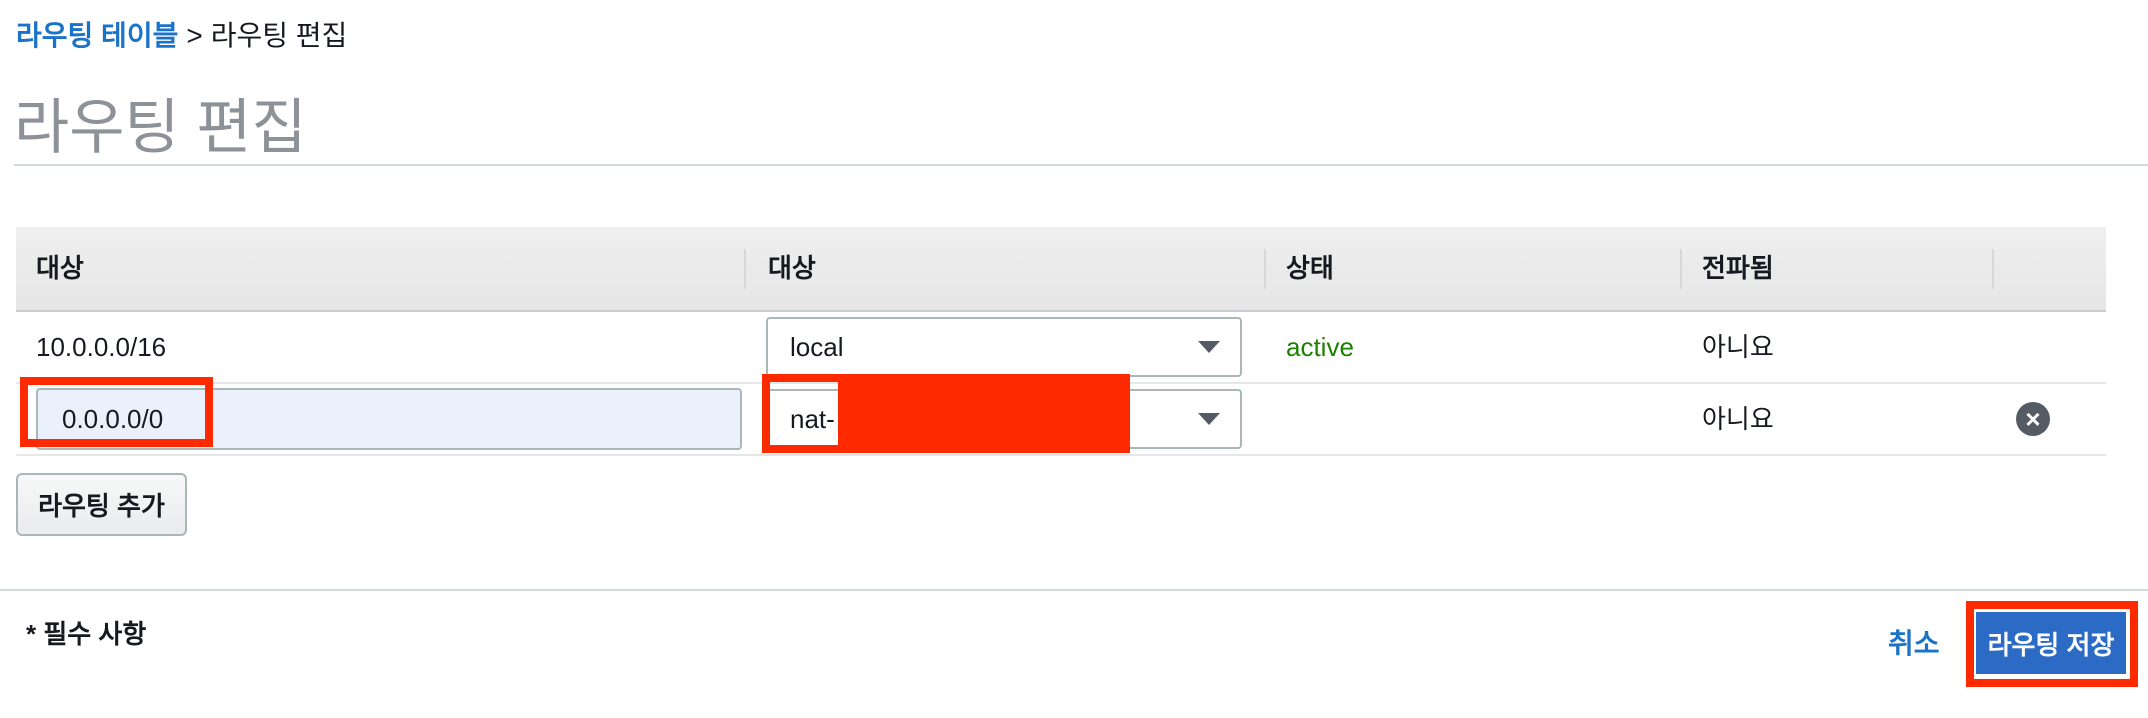  Describe the element at coordinates (389, 419) in the screenshot. I see `destination-input` at that location.